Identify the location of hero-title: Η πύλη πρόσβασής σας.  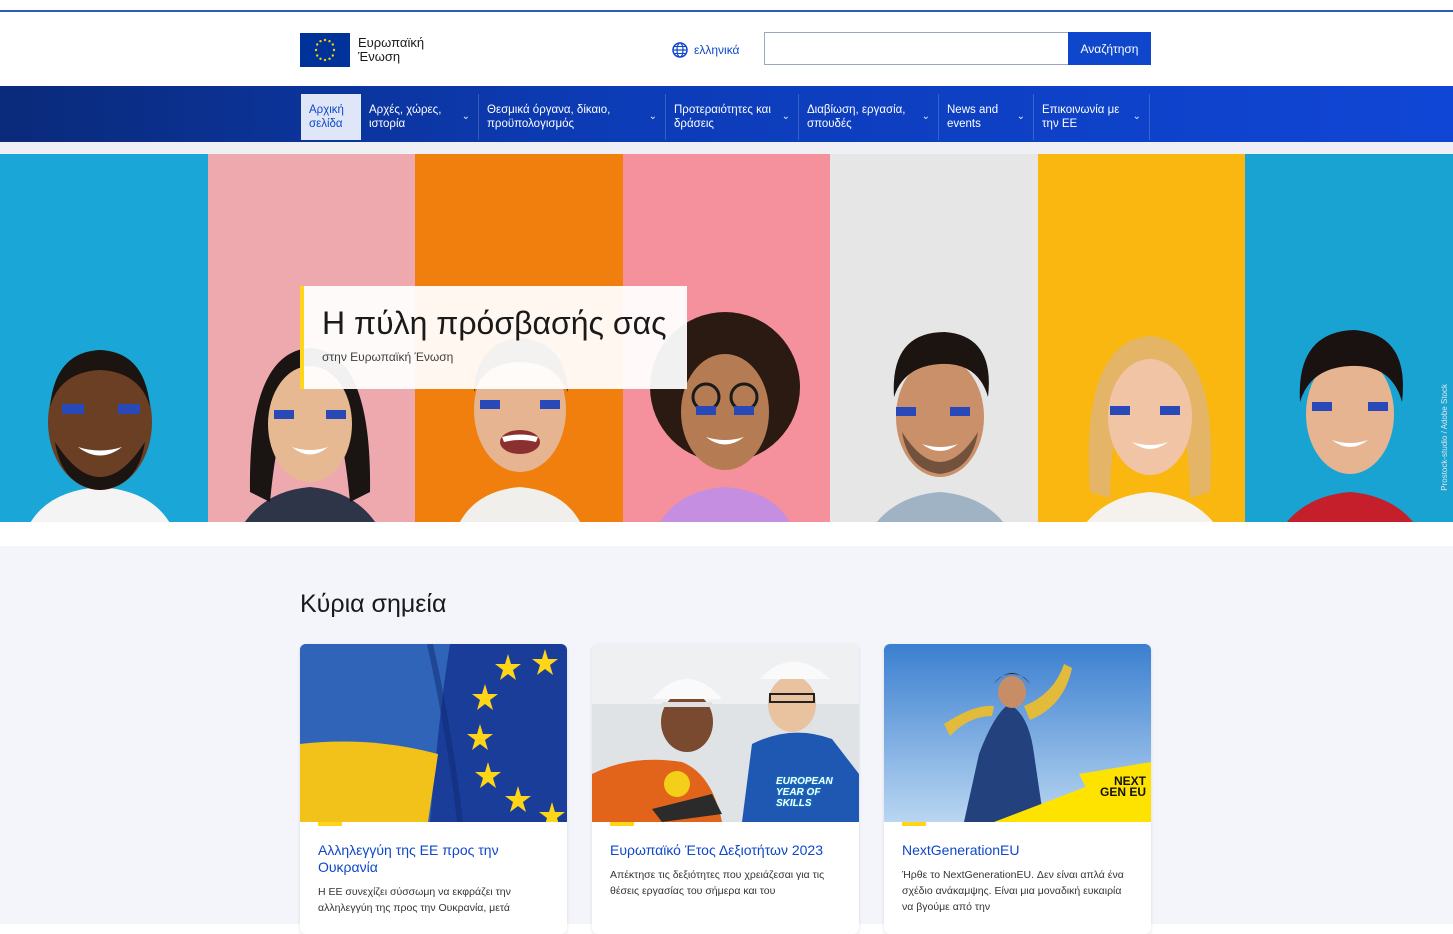
(494, 323).